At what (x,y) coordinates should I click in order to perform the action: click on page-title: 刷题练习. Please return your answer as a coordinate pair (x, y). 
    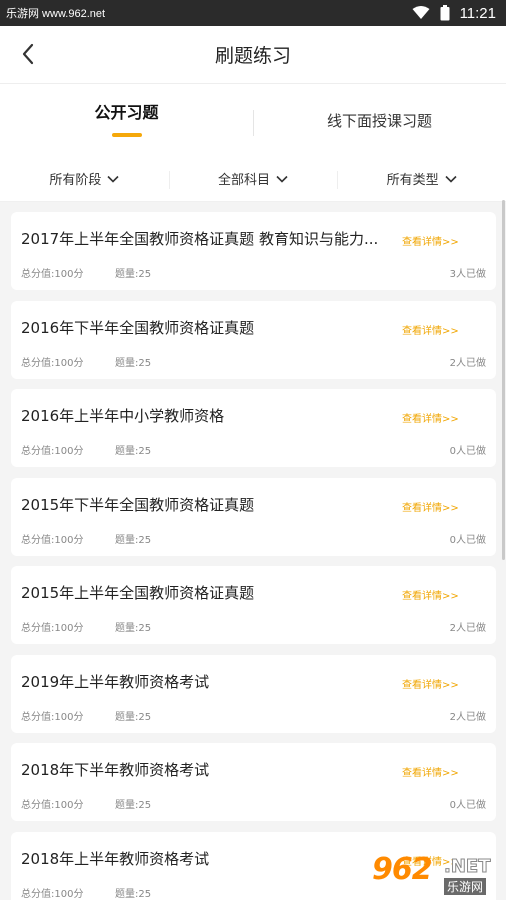
    Looking at the image, I should click on (252, 56).